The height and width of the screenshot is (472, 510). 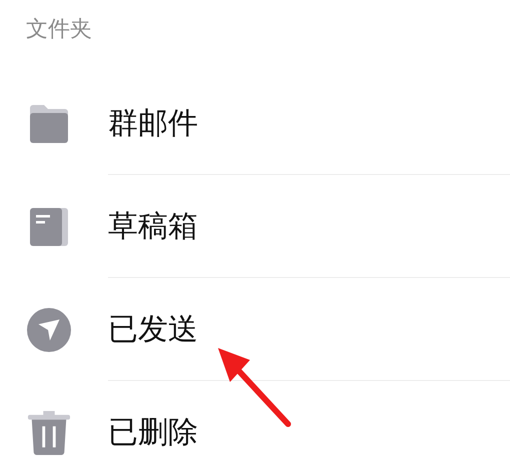 What do you see at coordinates (49, 123) in the screenshot?
I see `folder-icon` at bounding box center [49, 123].